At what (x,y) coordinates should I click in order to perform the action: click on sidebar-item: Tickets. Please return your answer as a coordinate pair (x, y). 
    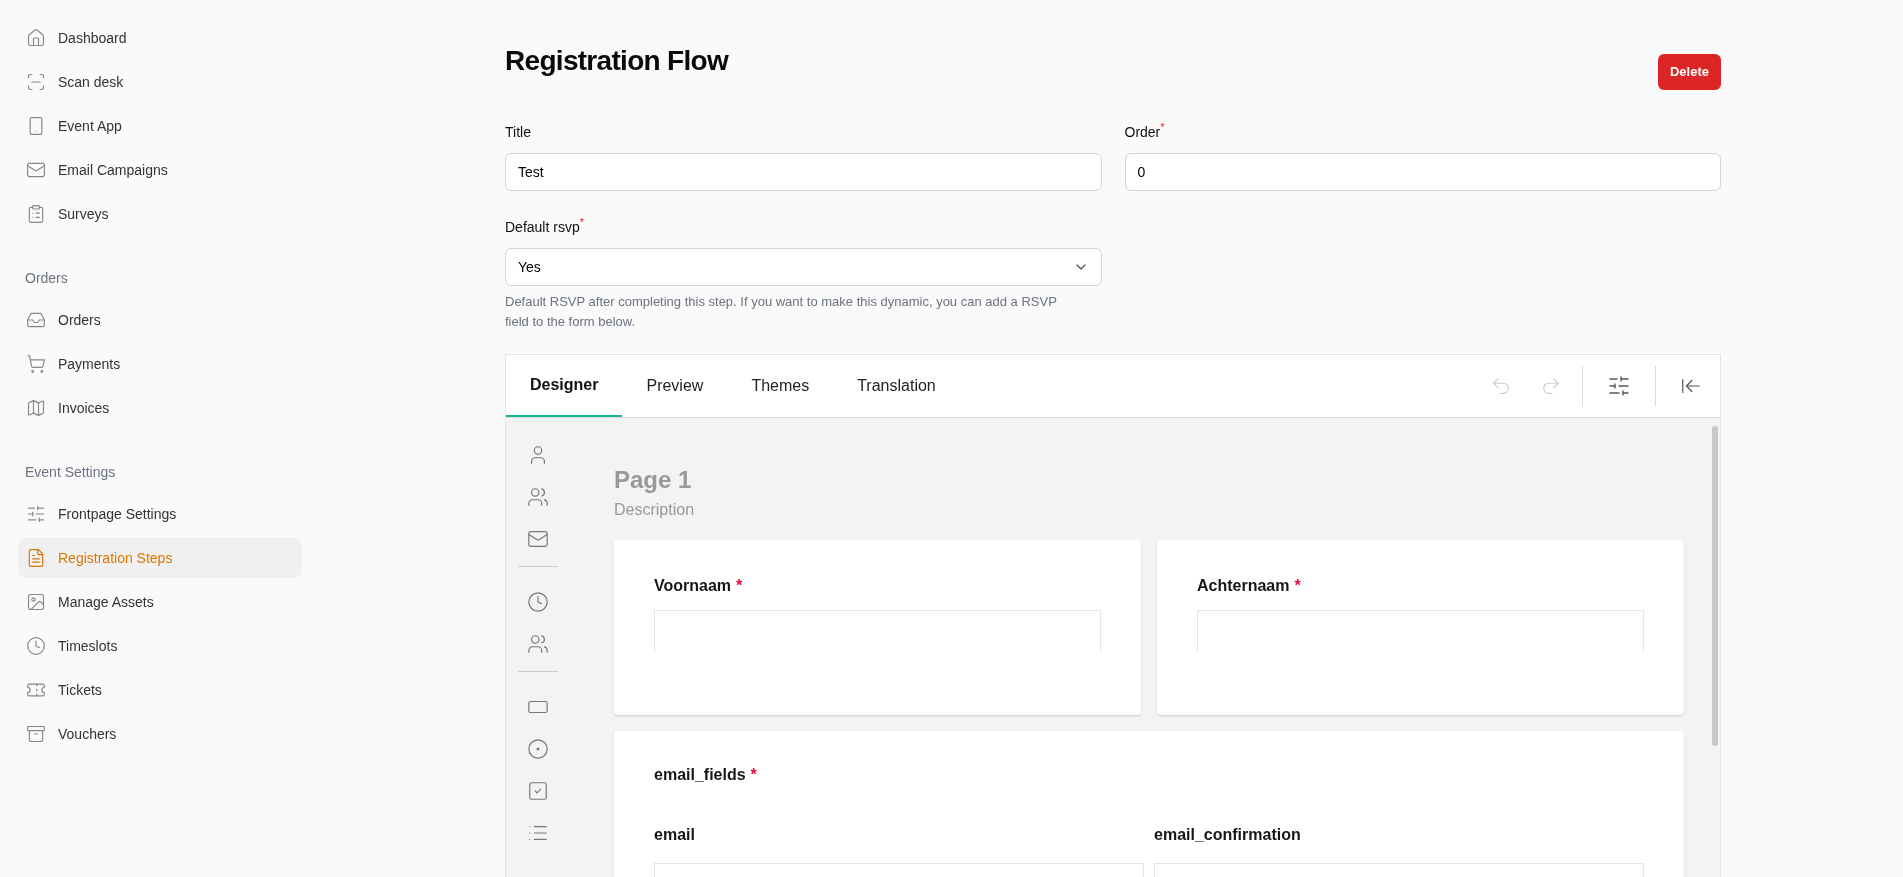
    Looking at the image, I should click on (160, 690).